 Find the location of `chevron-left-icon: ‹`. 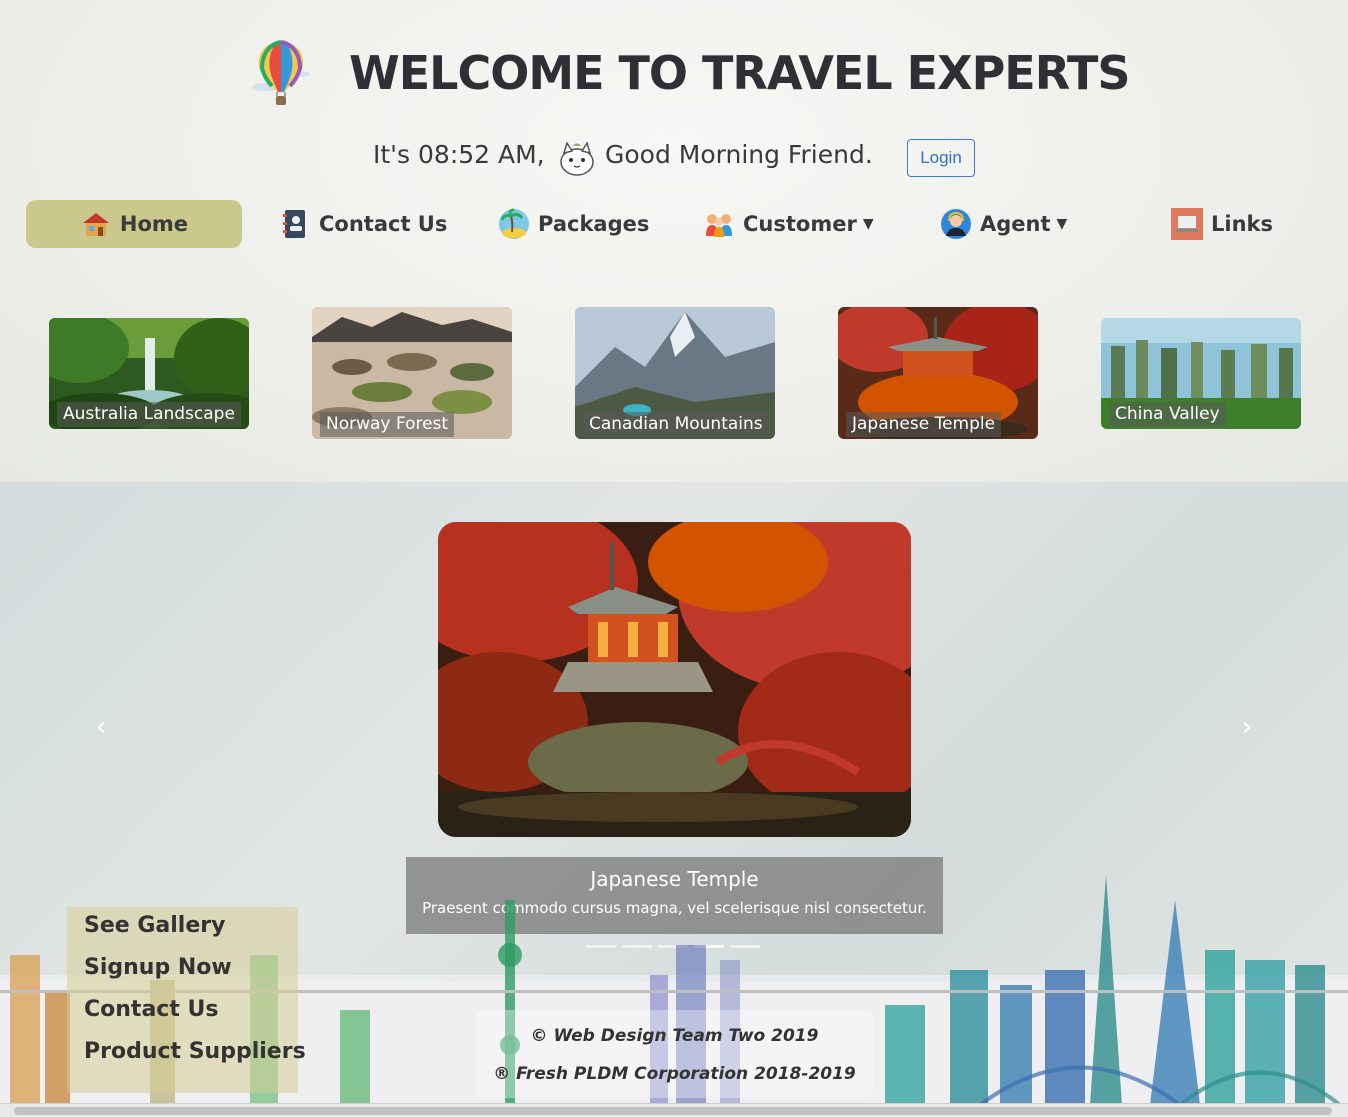

chevron-left-icon: ‹ is located at coordinates (101, 727).